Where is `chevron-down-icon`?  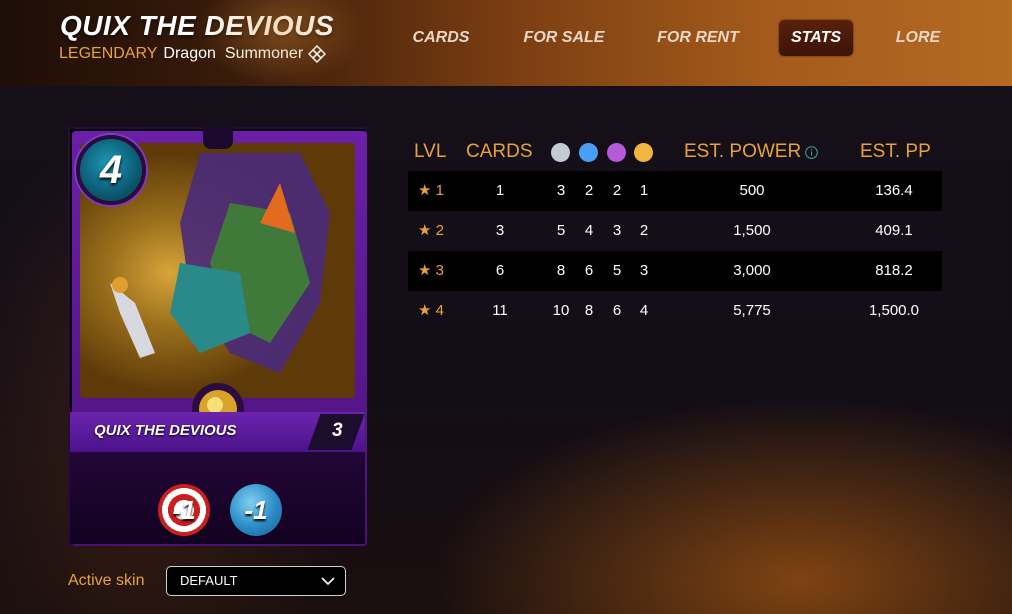 chevron-down-icon is located at coordinates (328, 581).